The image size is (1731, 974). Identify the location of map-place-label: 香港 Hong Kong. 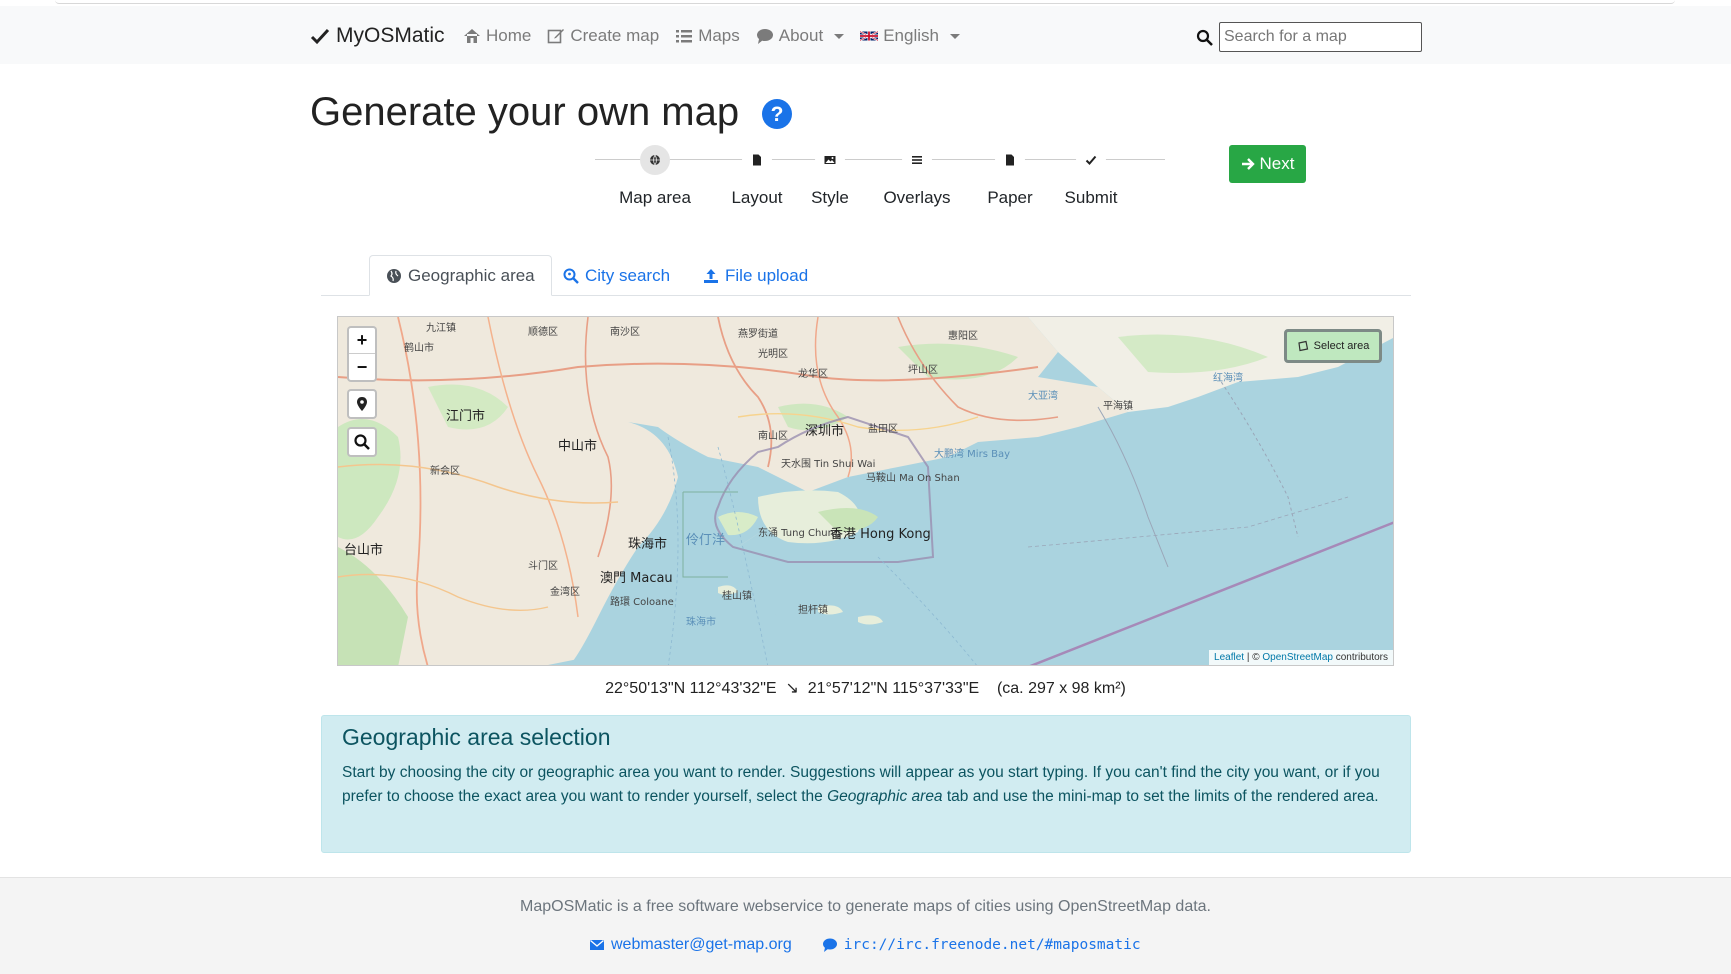
(880, 534).